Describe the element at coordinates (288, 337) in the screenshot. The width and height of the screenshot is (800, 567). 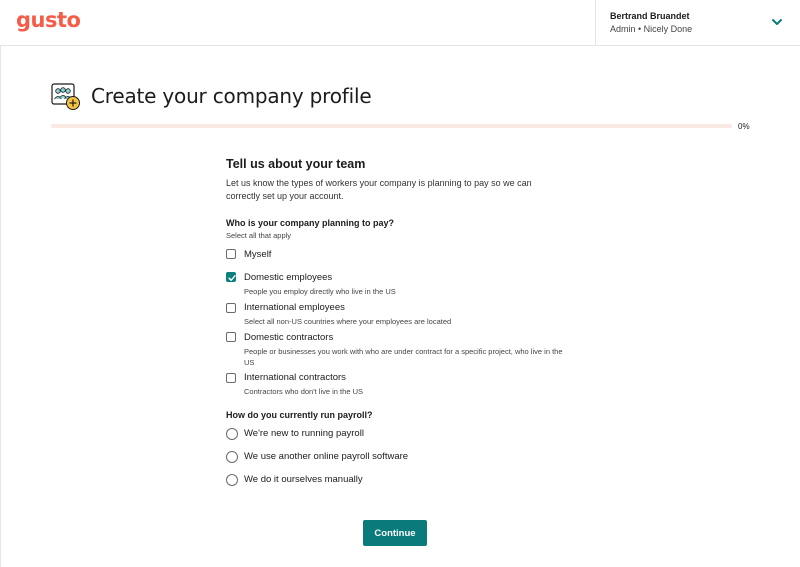
I see `option-label-domestic-contractors: Domestic contractors` at that location.